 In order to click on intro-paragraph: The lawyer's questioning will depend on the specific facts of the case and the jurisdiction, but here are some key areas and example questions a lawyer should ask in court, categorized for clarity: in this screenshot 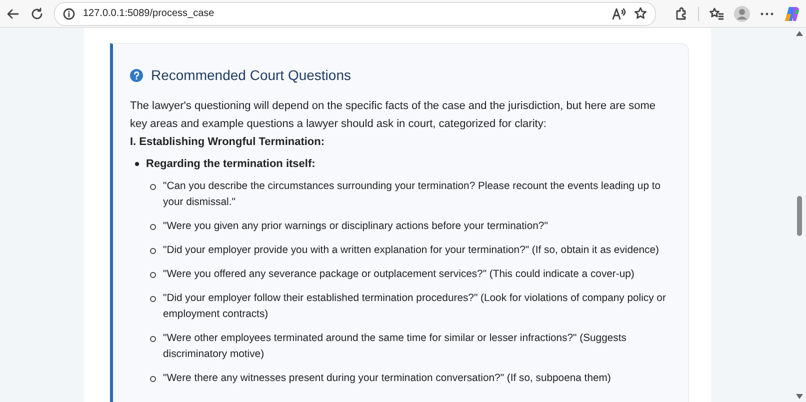, I will do `click(393, 115)`.